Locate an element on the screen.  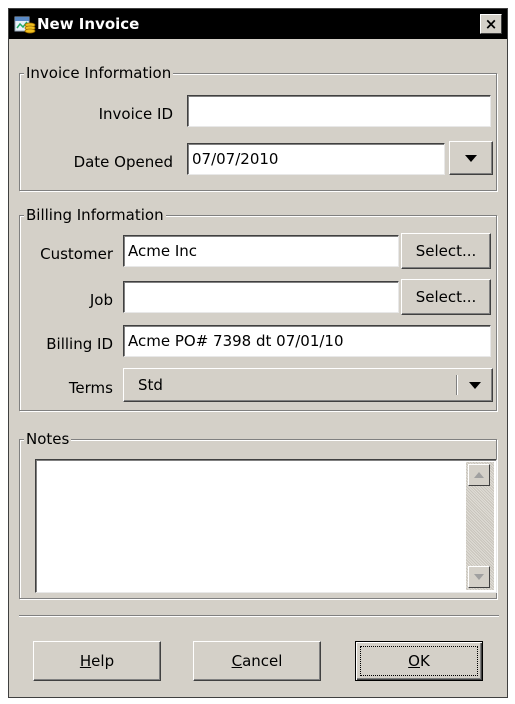
window-title: New Invoice is located at coordinates (88, 24).